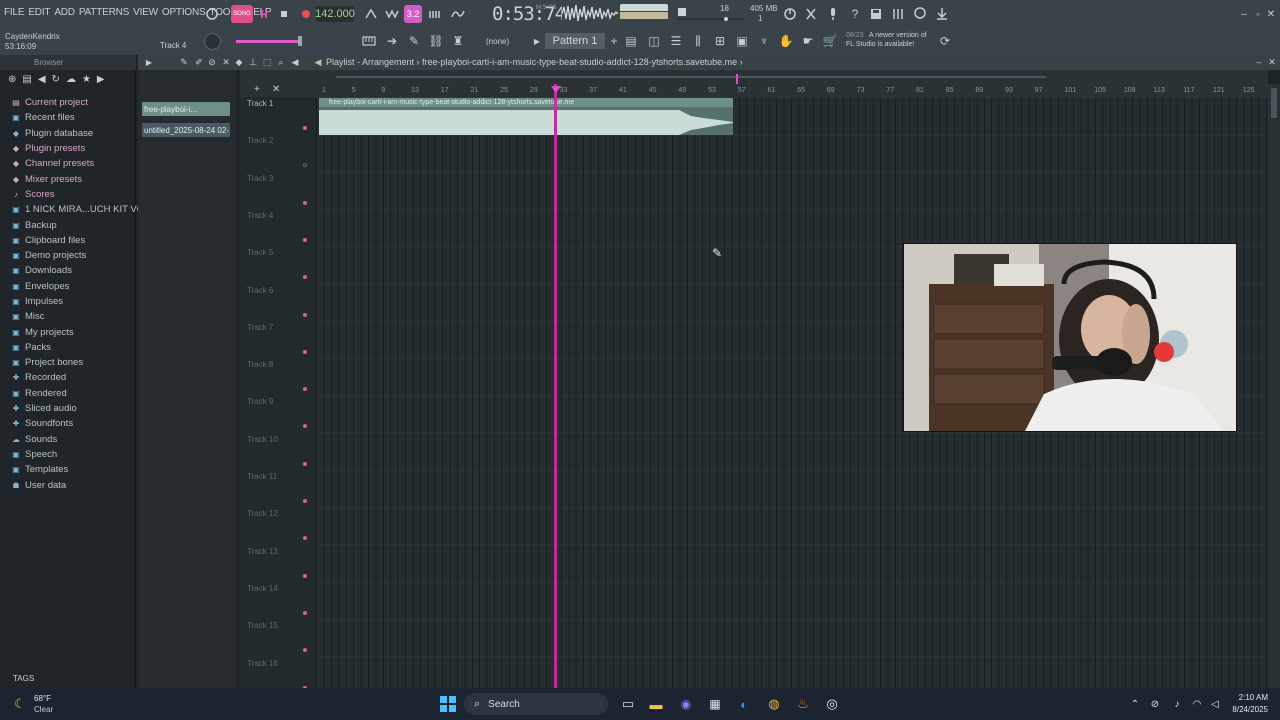  Describe the element at coordinates (264, 14) in the screenshot. I see `pause-button` at that location.